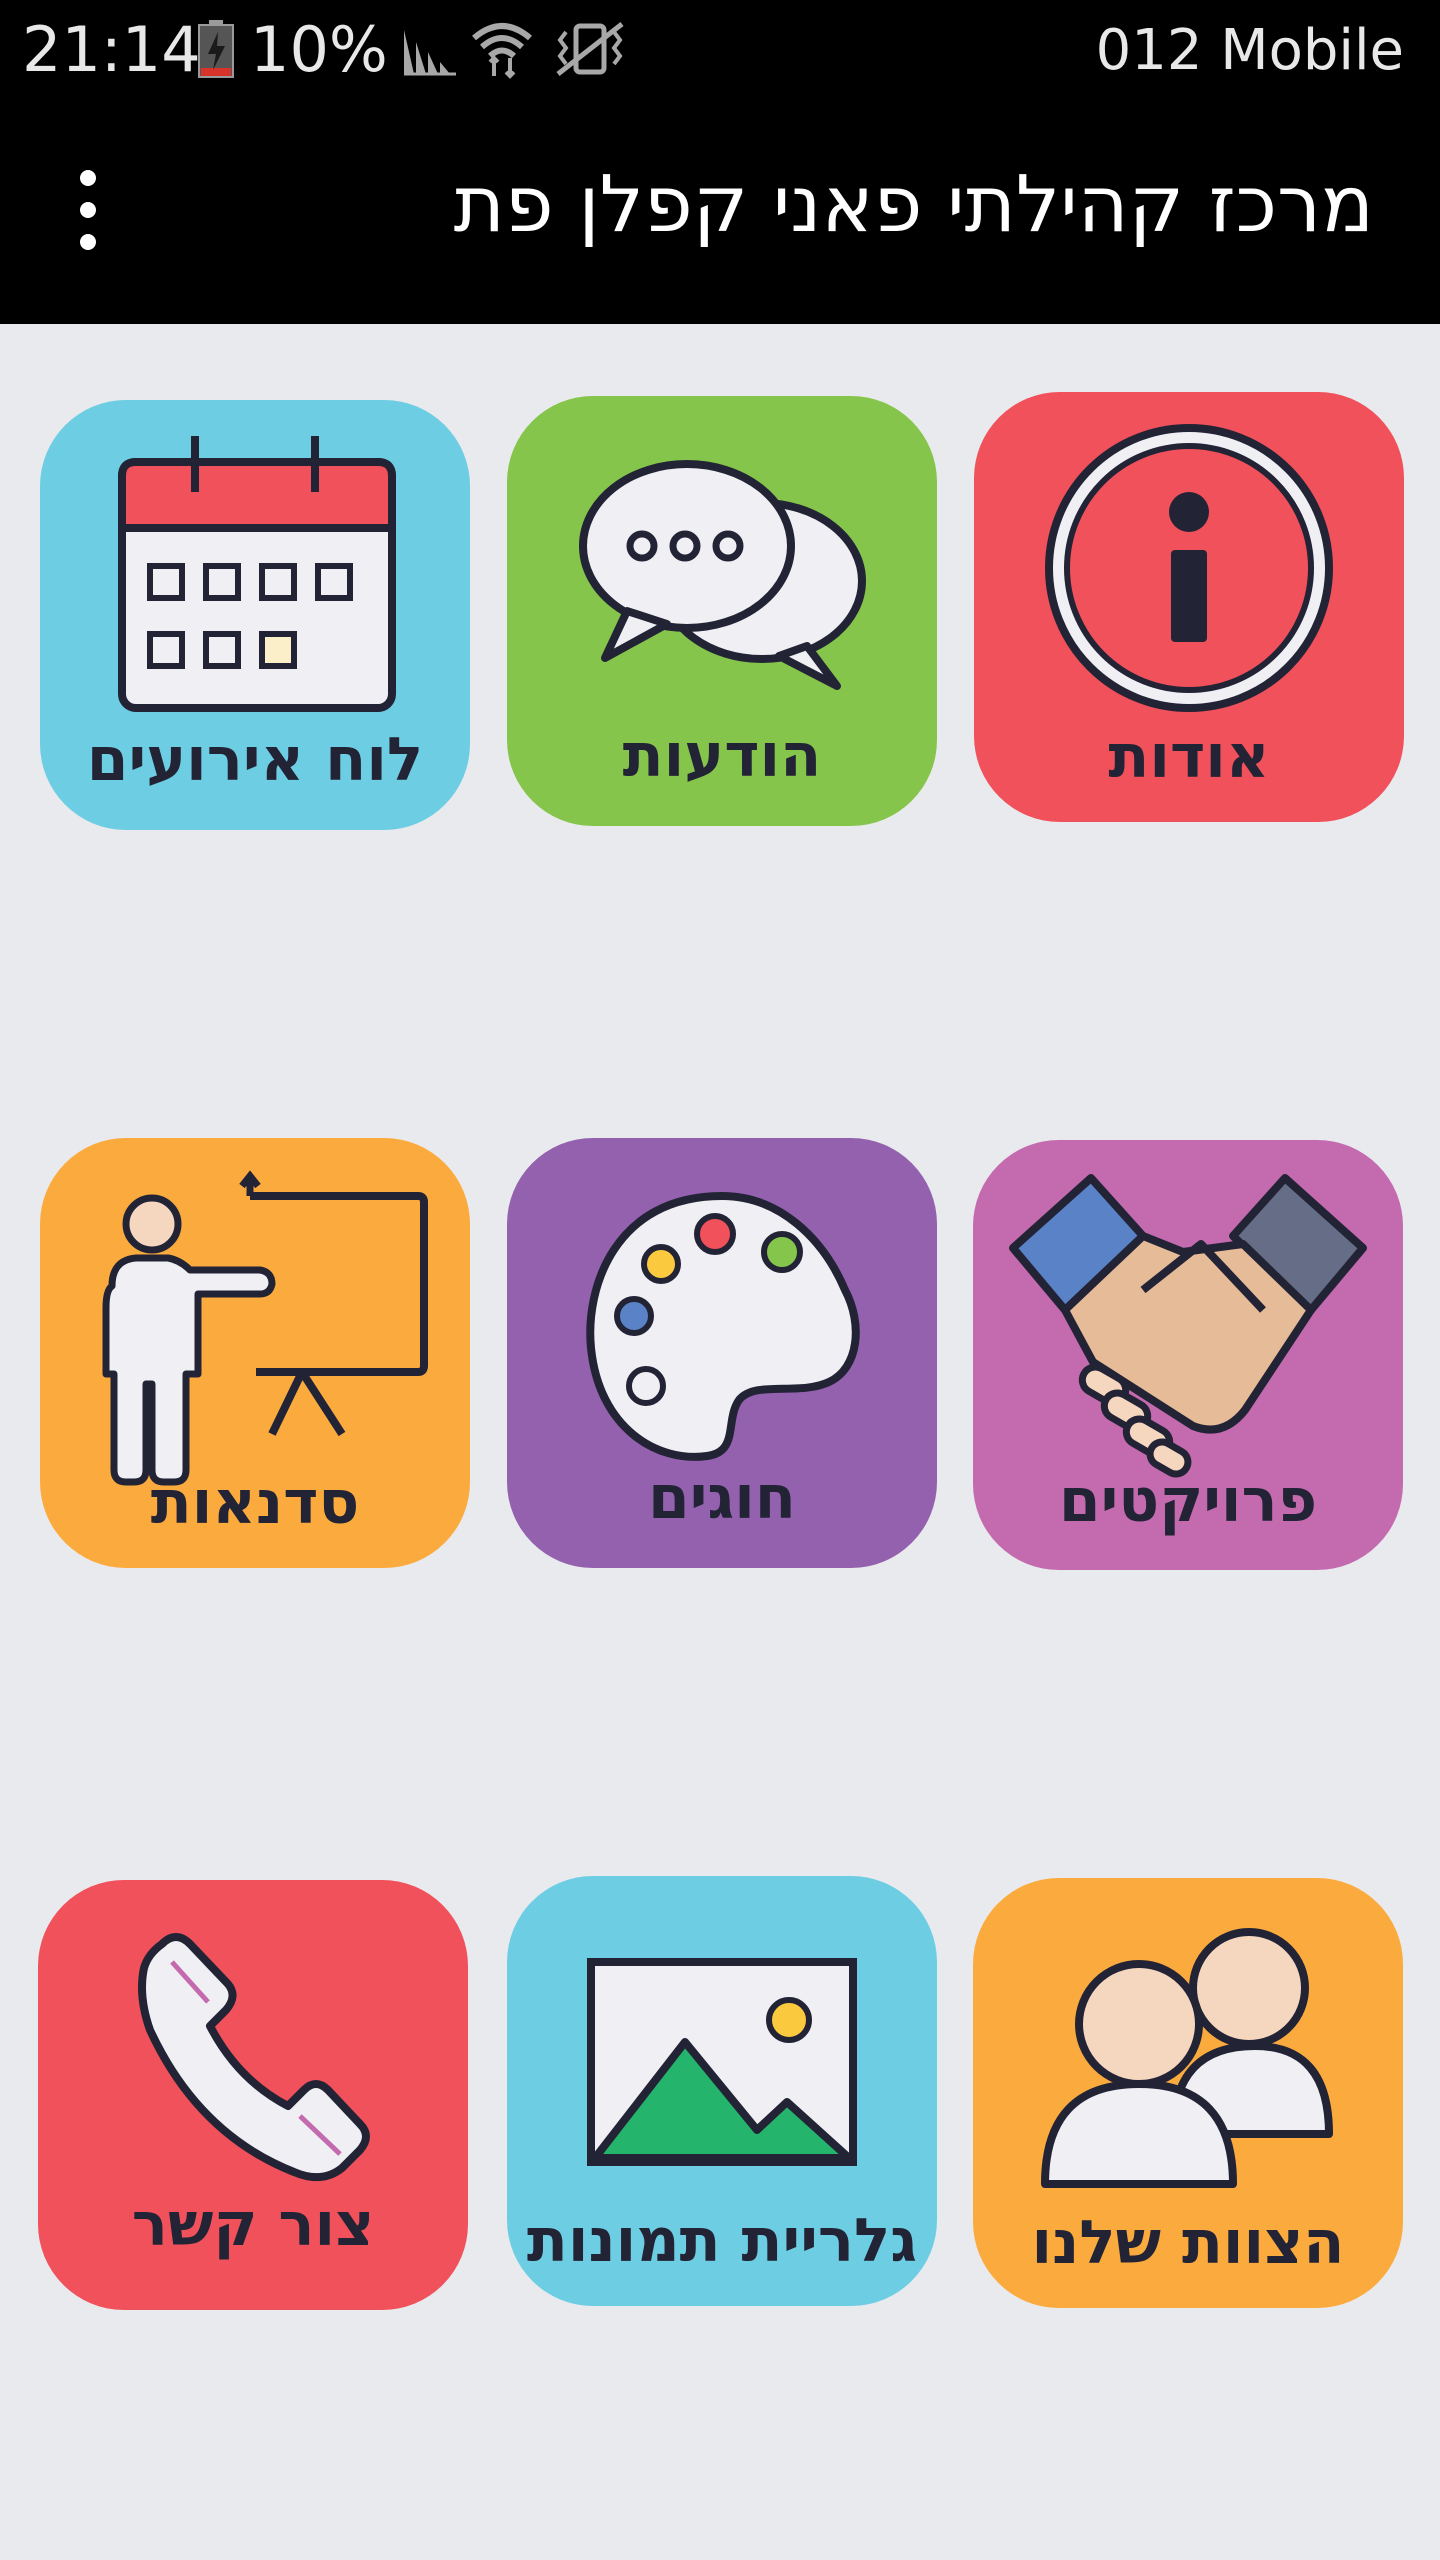  I want to click on battery-percentage: 10%, so click(319, 49).